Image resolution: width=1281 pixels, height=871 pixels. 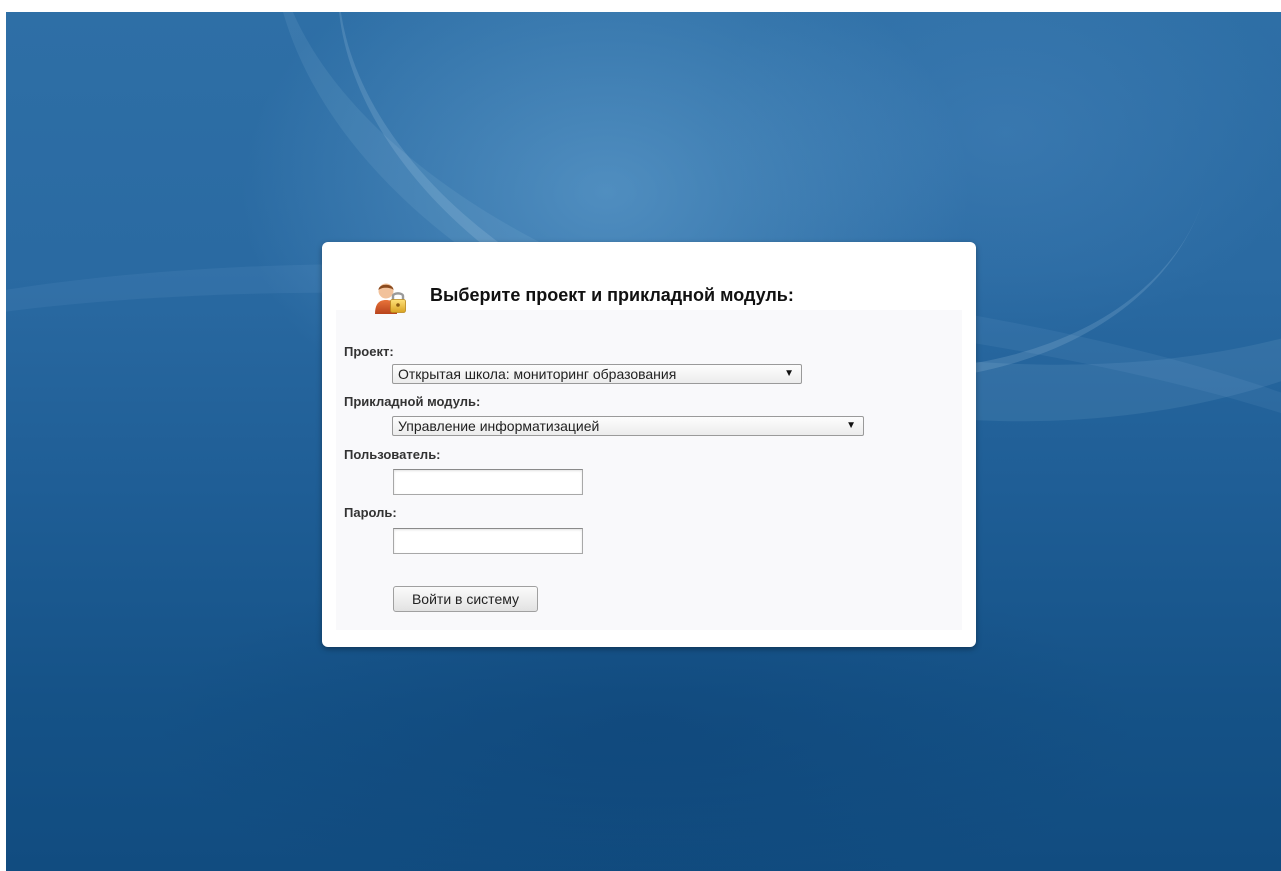 I want to click on user-lock-icon, so click(x=390, y=298).